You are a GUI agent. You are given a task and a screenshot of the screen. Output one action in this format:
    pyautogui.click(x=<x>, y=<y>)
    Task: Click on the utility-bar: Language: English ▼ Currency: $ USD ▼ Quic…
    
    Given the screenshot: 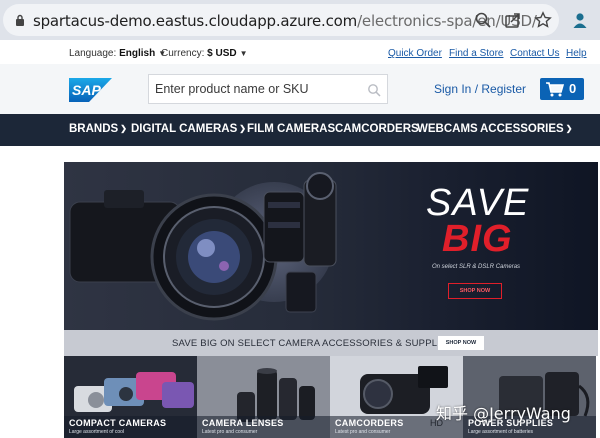 What is the action you would take?
    pyautogui.click(x=300, y=53)
    